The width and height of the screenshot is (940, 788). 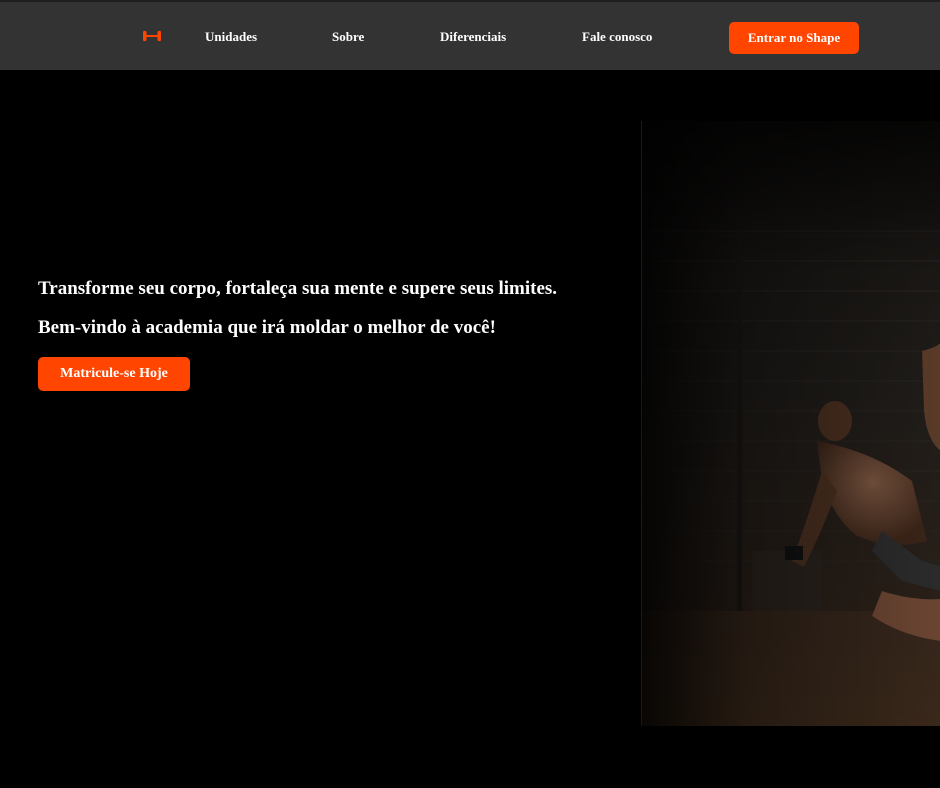 I want to click on nav-link-sobre: Sobre, so click(x=348, y=37).